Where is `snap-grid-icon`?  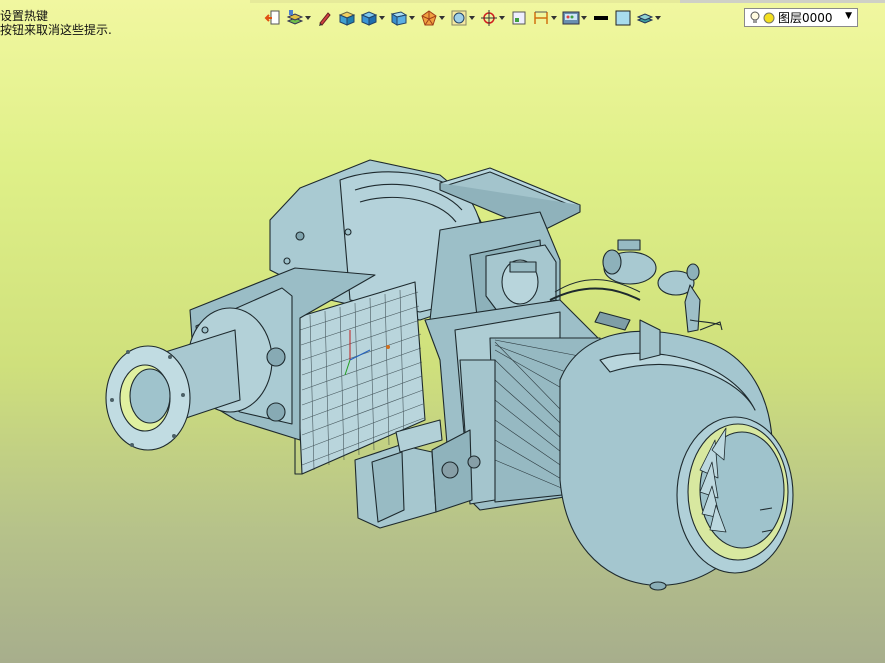 snap-grid-icon is located at coordinates (459, 18).